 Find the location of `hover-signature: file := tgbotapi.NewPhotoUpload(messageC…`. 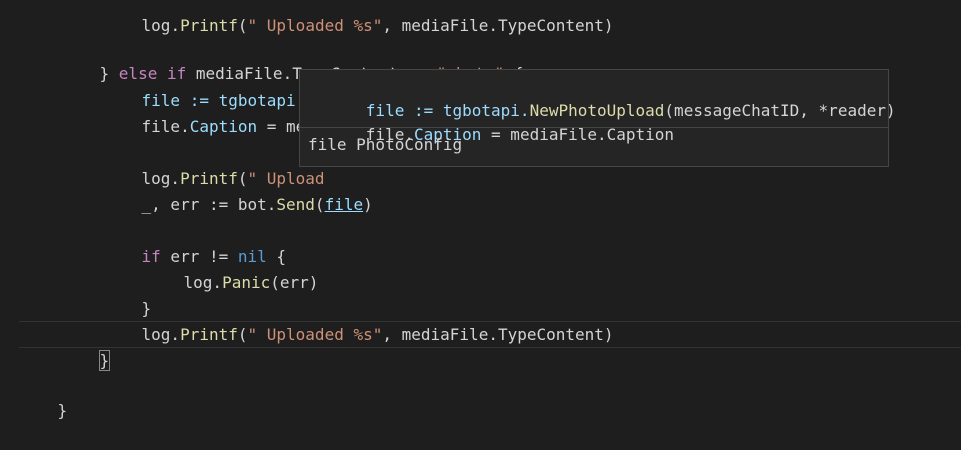

hover-signature: file := tgbotapi.NewPhotoUpload(messageC… is located at coordinates (598, 107).